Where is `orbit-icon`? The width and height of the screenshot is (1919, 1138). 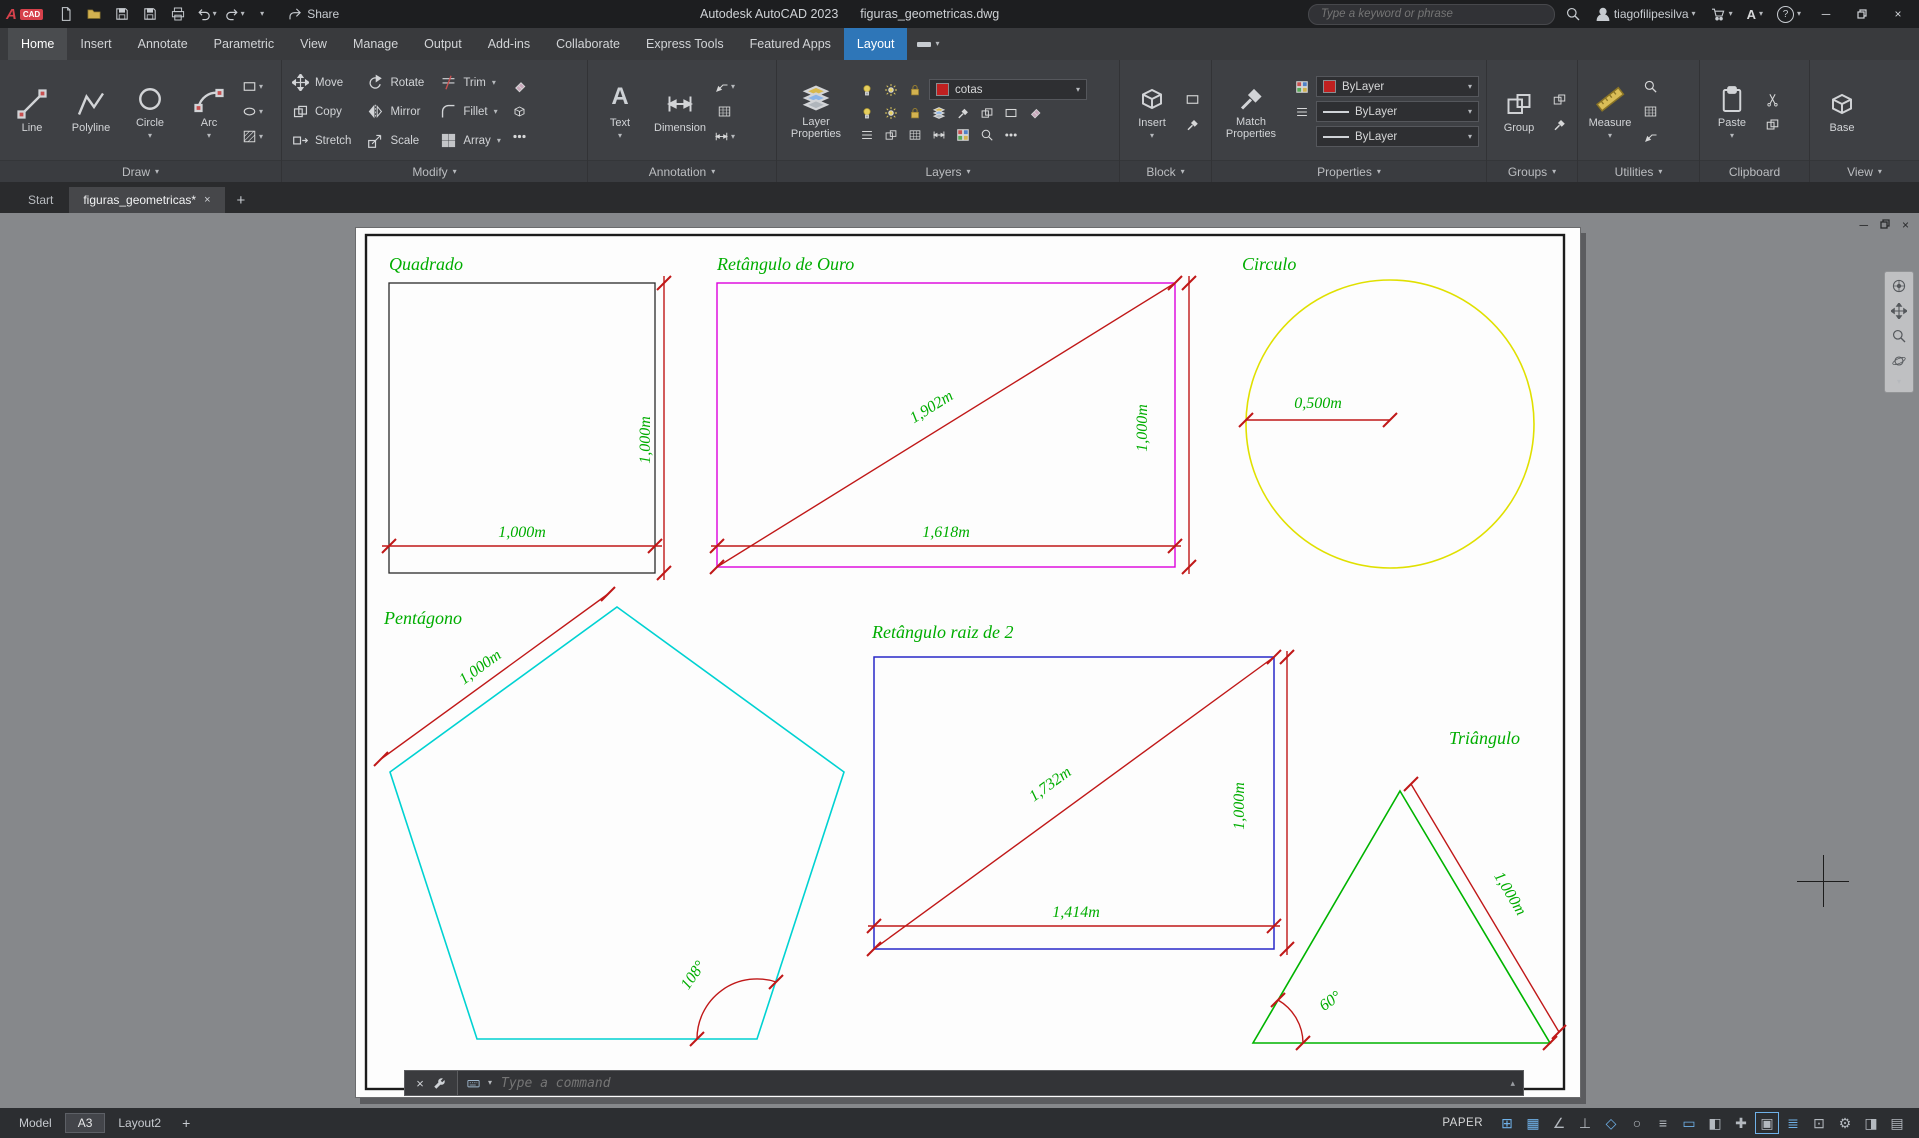
orbit-icon is located at coordinates (1899, 361).